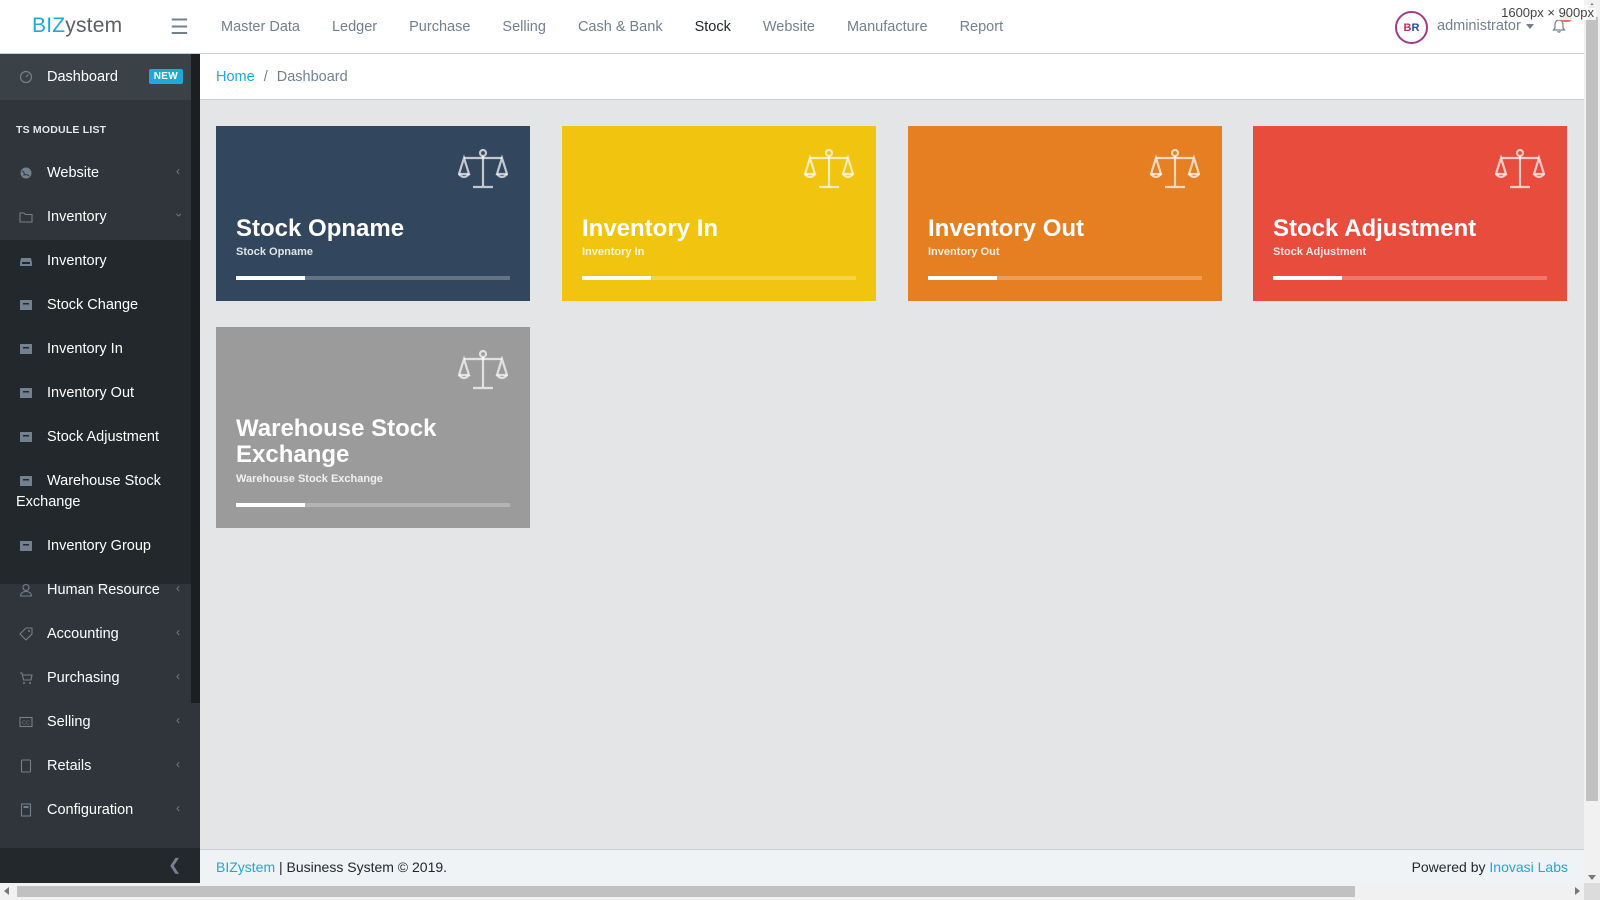 This screenshot has width=1600, height=900. I want to click on footer-right: Powered by Inovasi Labs, so click(1490, 867).